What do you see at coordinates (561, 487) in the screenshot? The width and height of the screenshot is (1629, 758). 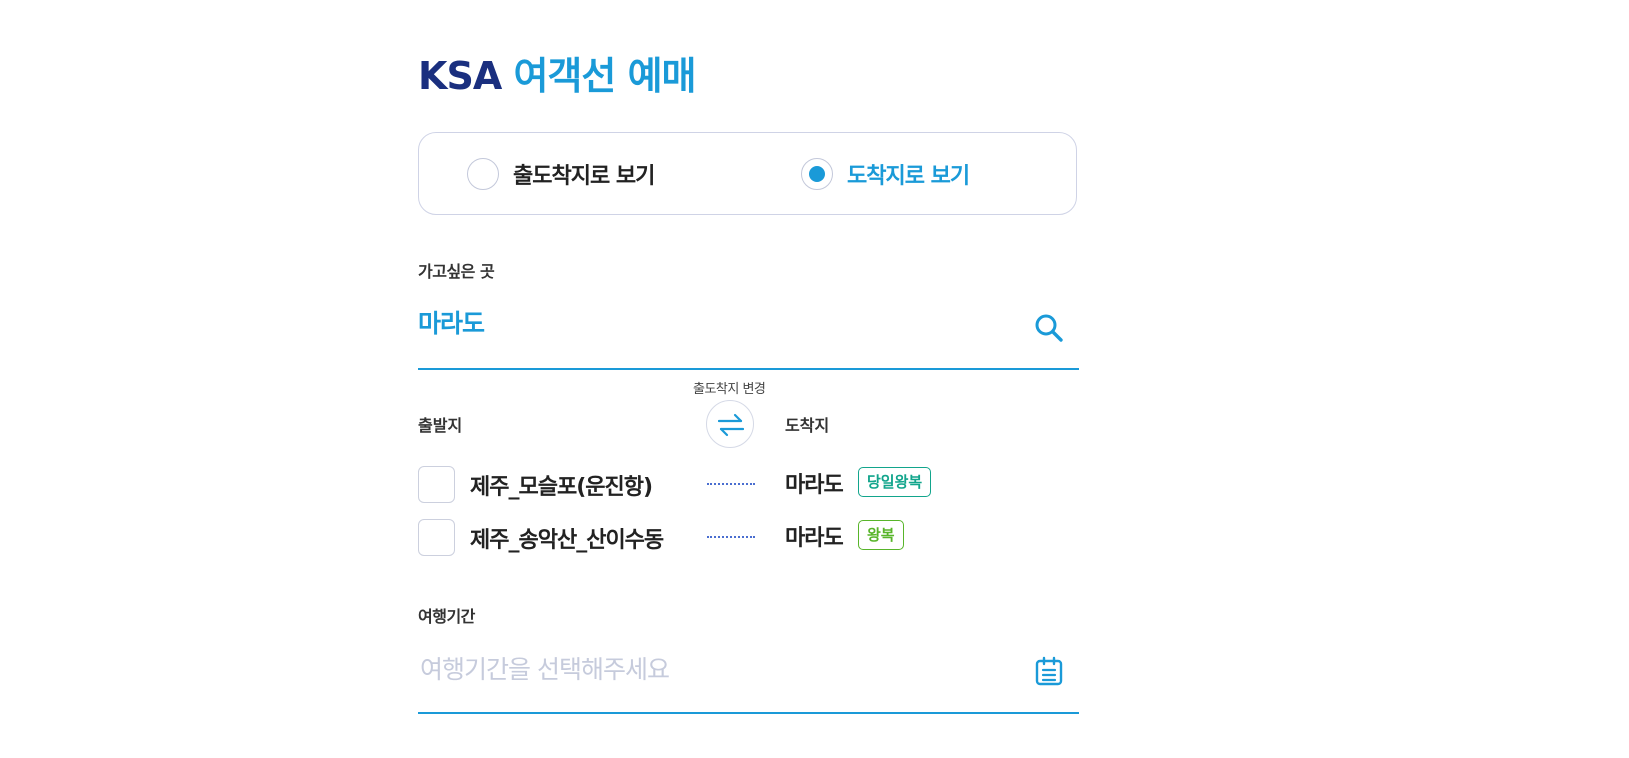 I see `route-origin: 제주_모슬포(운진항)` at bounding box center [561, 487].